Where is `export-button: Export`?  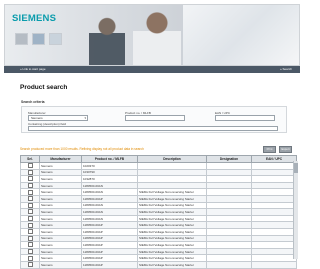
export-button: Export is located at coordinates (285, 149).